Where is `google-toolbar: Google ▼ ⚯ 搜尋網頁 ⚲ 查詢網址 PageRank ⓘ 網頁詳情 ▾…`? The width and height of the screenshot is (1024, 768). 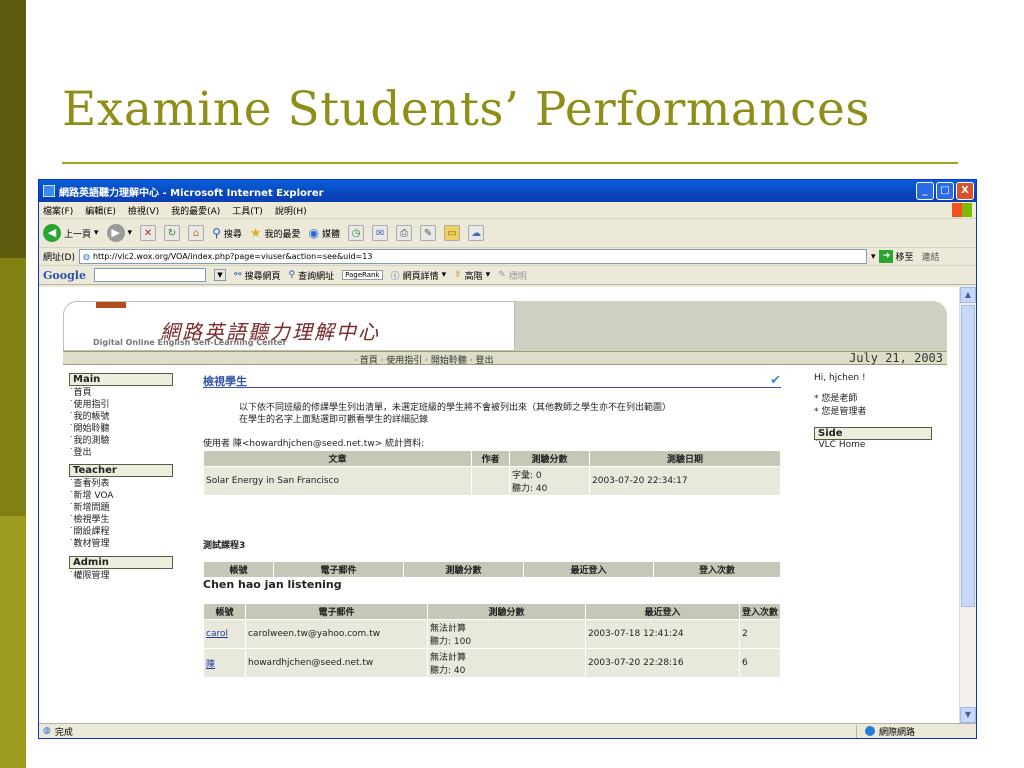
google-toolbar: Google ▼ ⚯ 搜尋網頁 ⚲ 查詢網址 PageRank ⓘ 網頁詳情 ▾… is located at coordinates (507, 275).